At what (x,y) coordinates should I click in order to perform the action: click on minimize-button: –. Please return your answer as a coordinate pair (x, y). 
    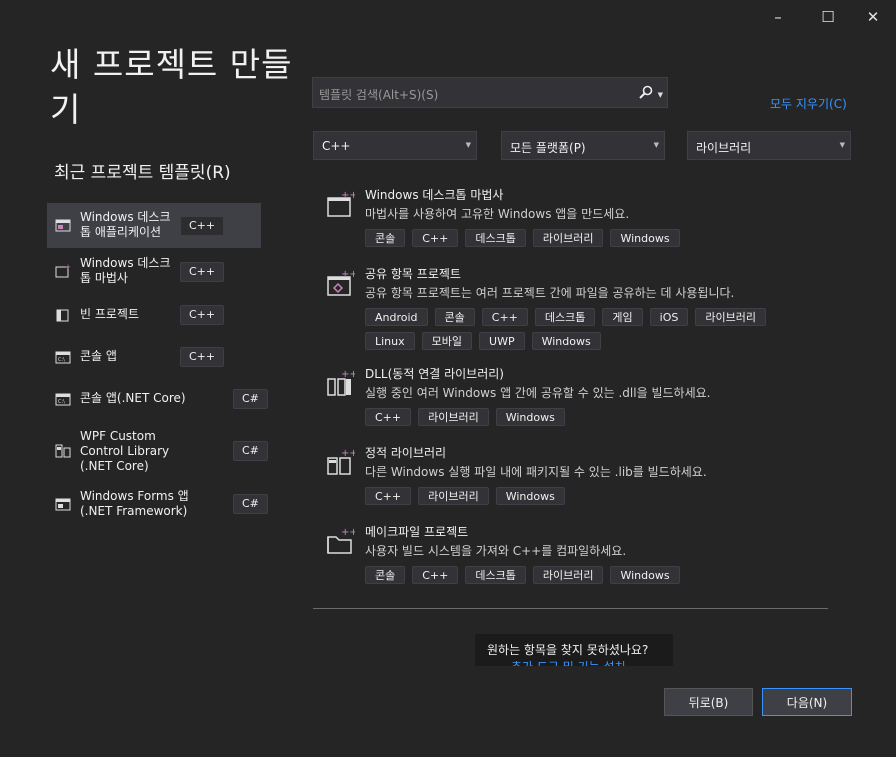
    Looking at the image, I should click on (778, 17).